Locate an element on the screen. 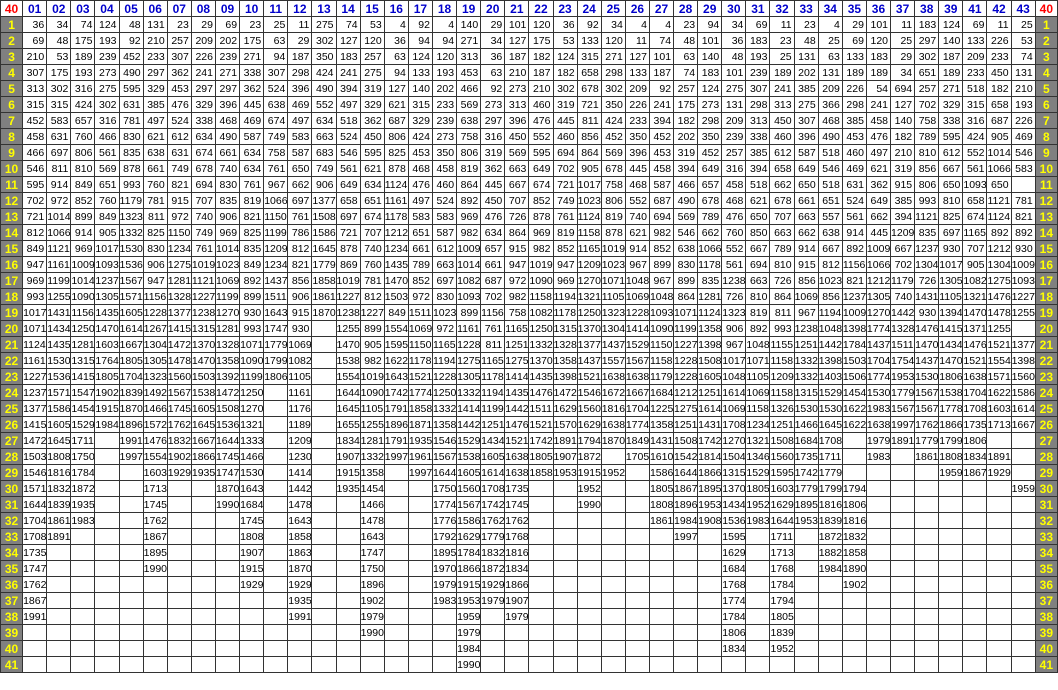 The image size is (1058, 690). grid-cell: 1605 is located at coordinates (469, 472).